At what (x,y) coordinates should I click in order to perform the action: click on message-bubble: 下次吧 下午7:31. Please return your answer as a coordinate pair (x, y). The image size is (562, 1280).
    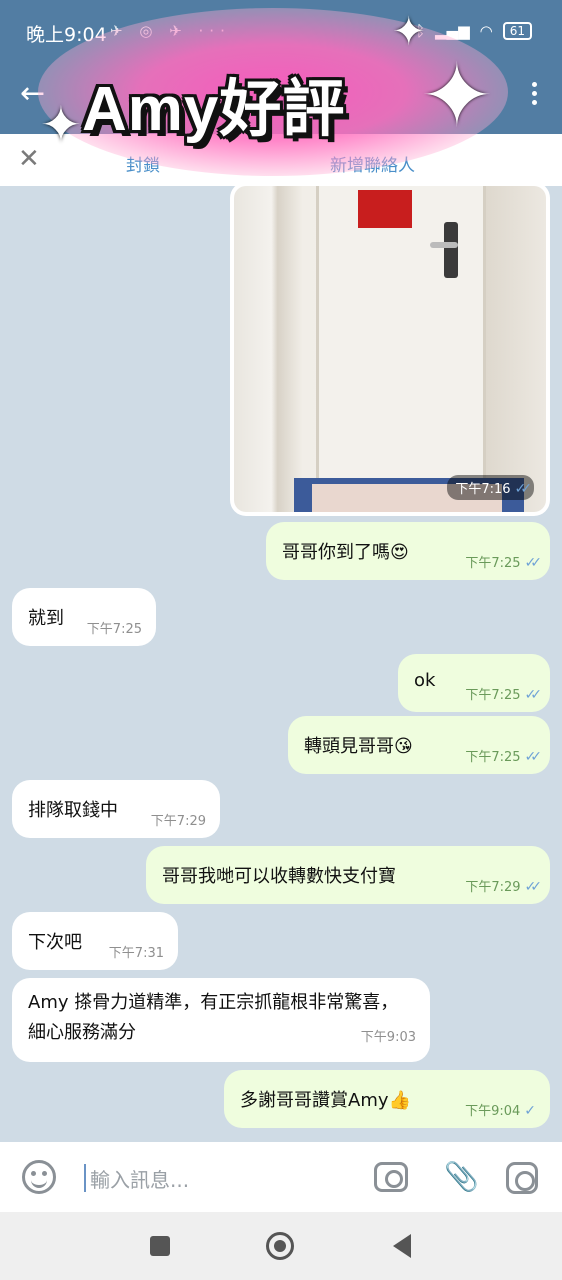
    Looking at the image, I should click on (95, 941).